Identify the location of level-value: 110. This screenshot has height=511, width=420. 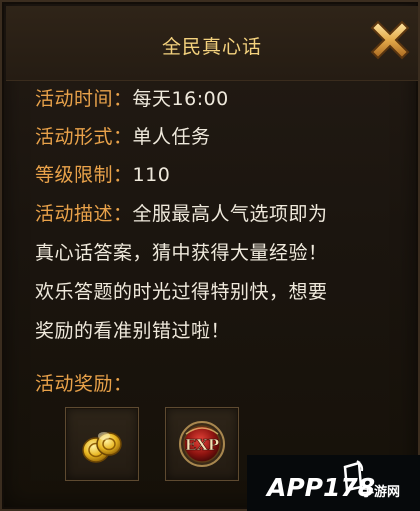
(151, 175).